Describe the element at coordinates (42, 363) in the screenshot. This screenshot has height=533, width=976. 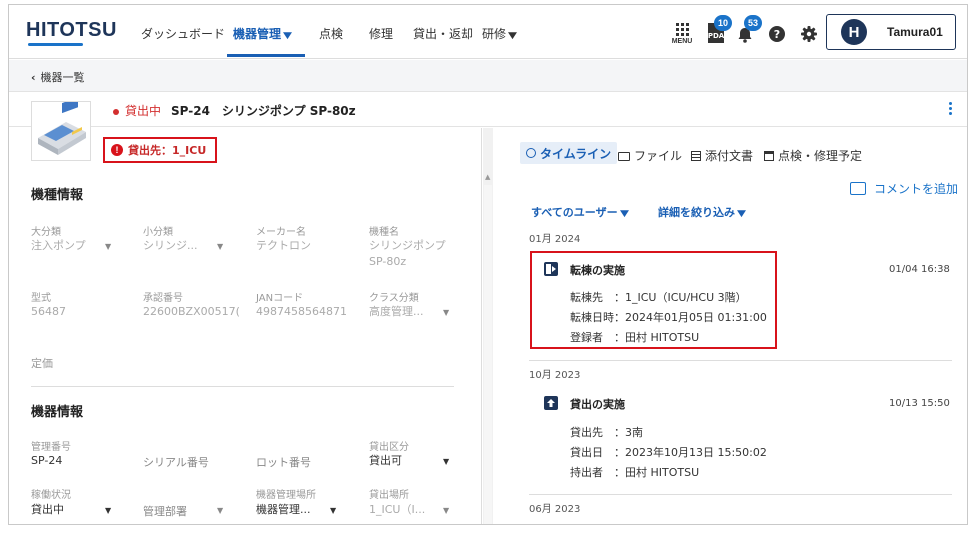
I see `field-label-list-price: 定価` at that location.